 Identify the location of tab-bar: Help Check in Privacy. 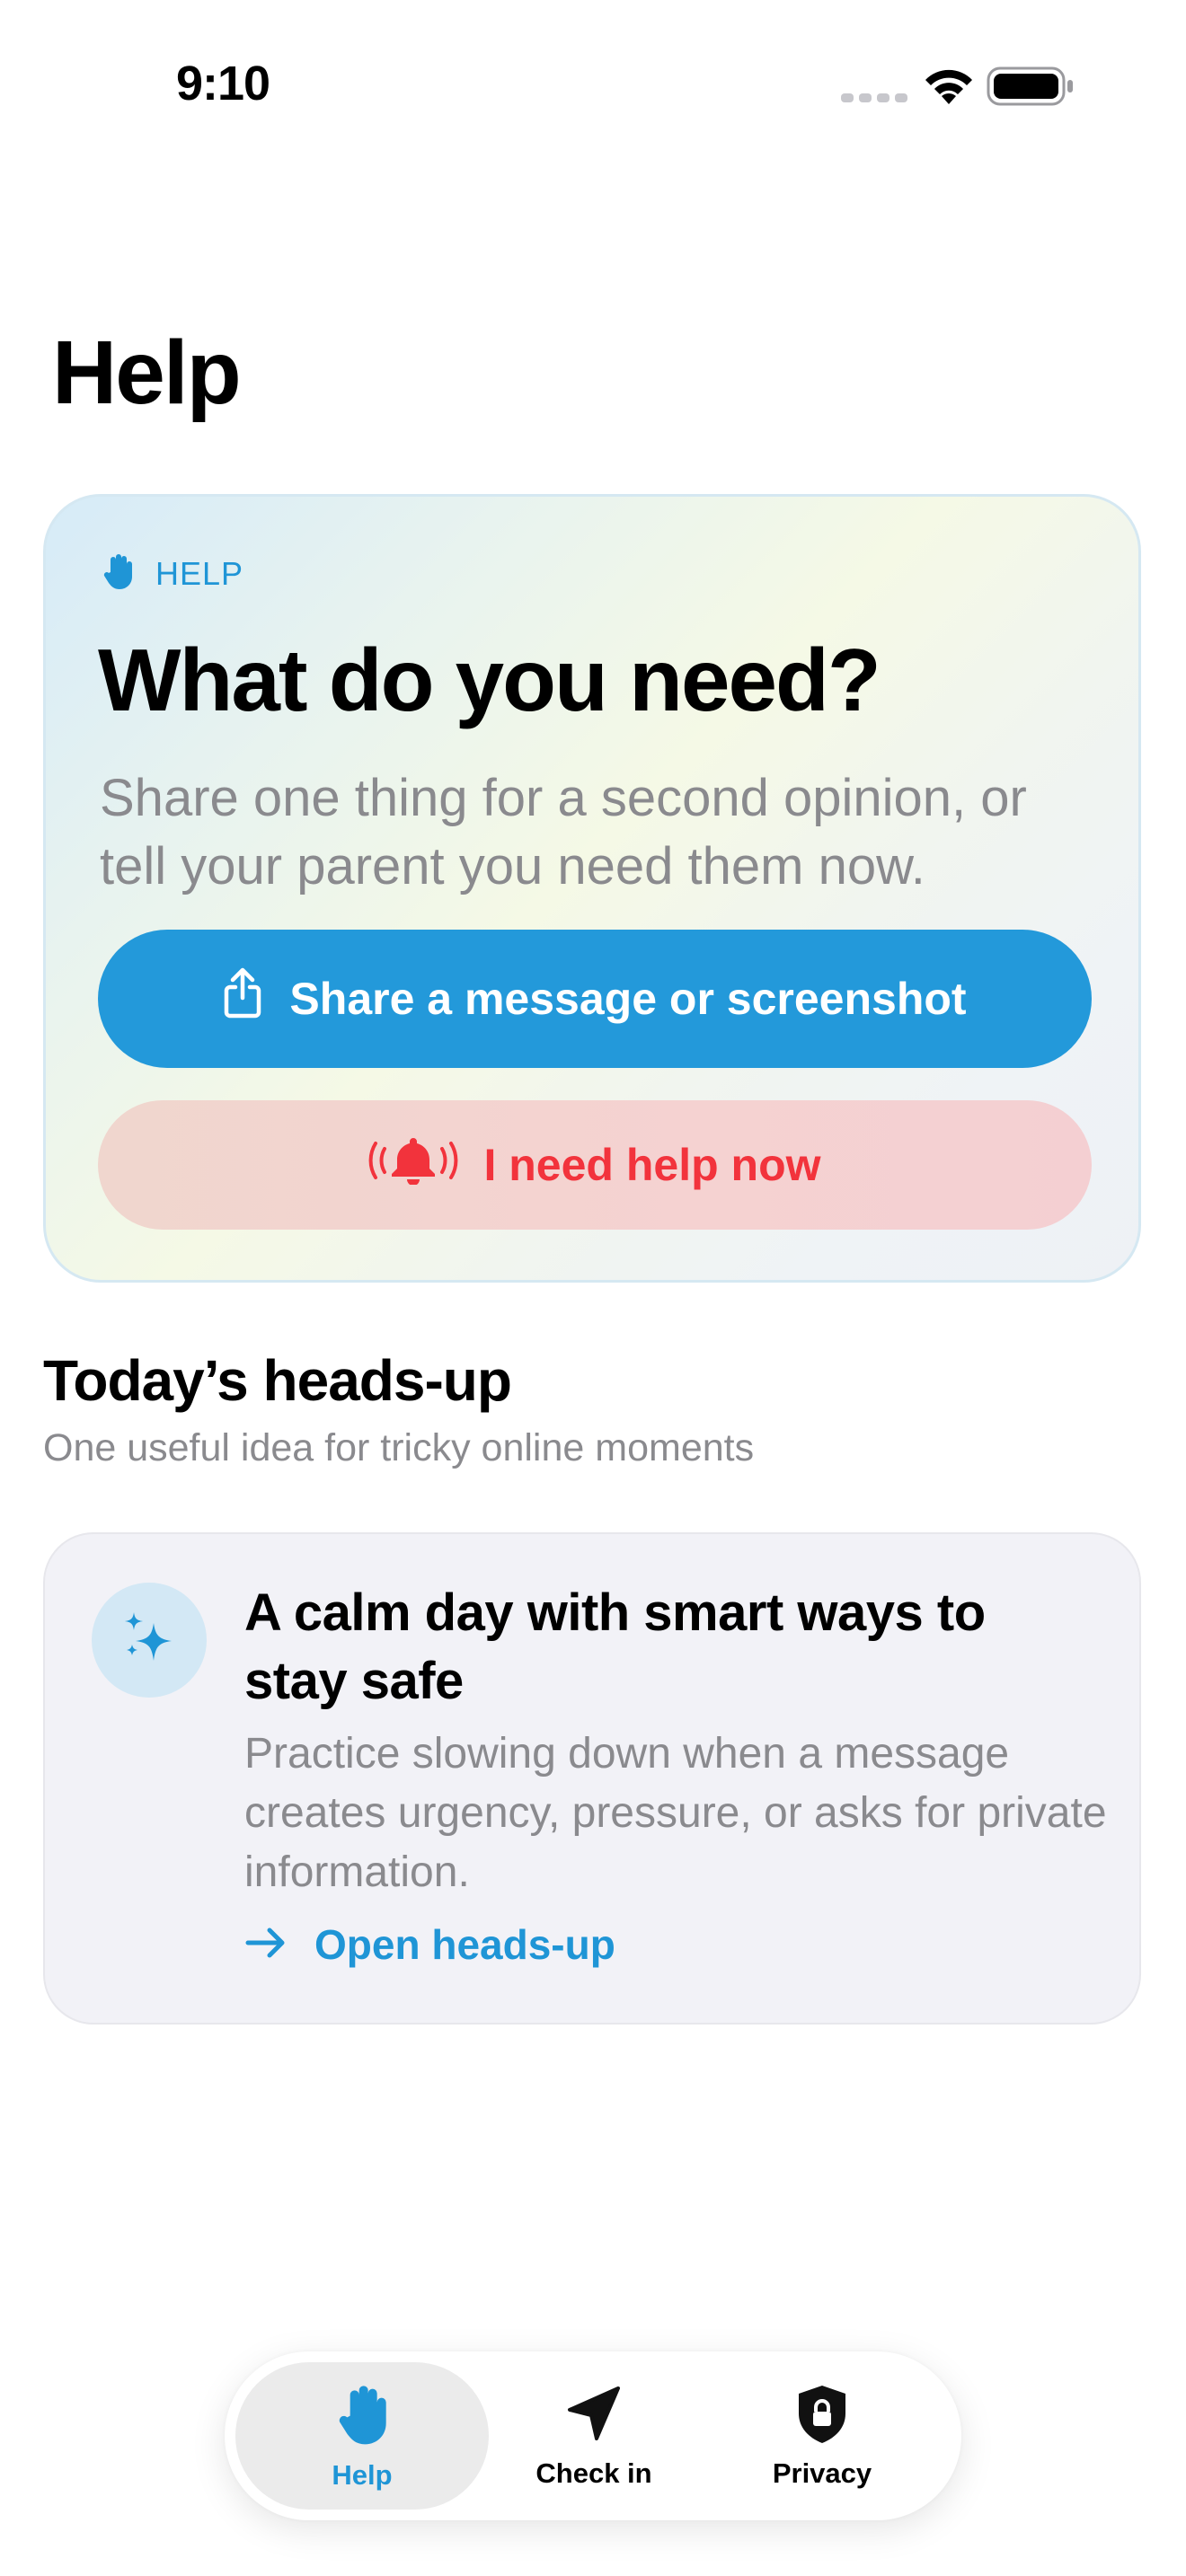
(593, 2435).